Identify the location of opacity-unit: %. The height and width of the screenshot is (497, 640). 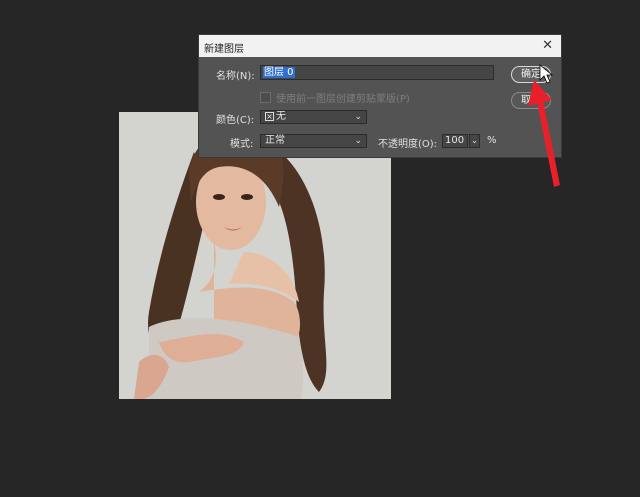
(492, 140).